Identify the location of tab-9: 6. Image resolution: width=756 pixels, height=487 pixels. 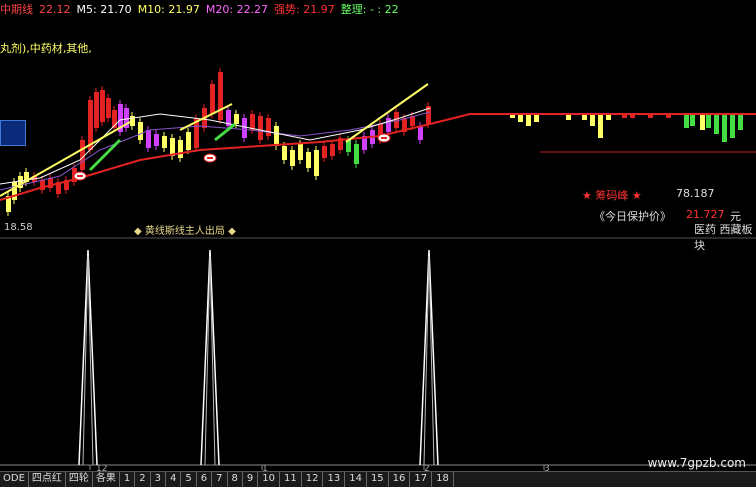
(205, 479).